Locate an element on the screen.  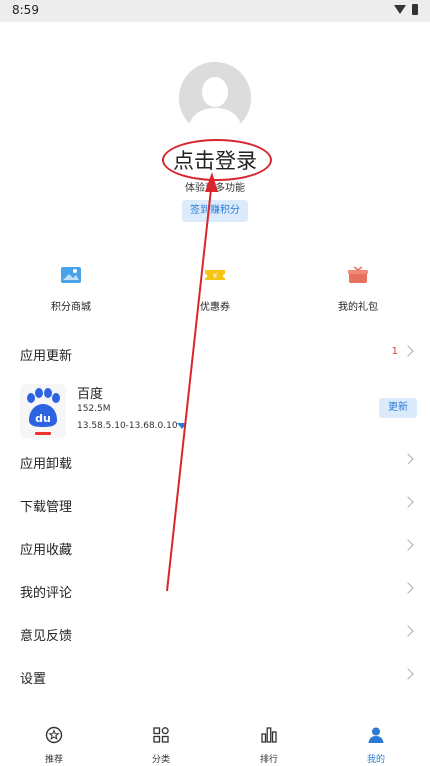
update-button: 更新 is located at coordinates (398, 408).